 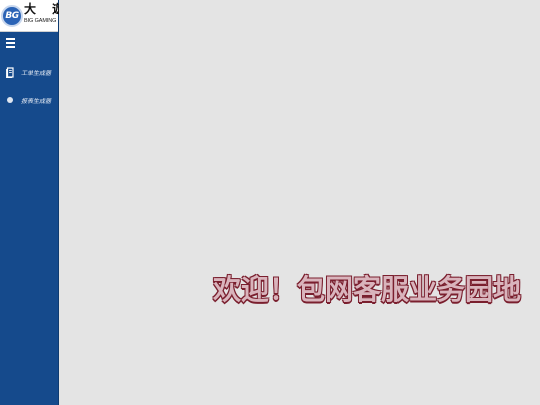 I want to click on logo-text: 大 遊 BIG GAMING, so click(x=47, y=13).